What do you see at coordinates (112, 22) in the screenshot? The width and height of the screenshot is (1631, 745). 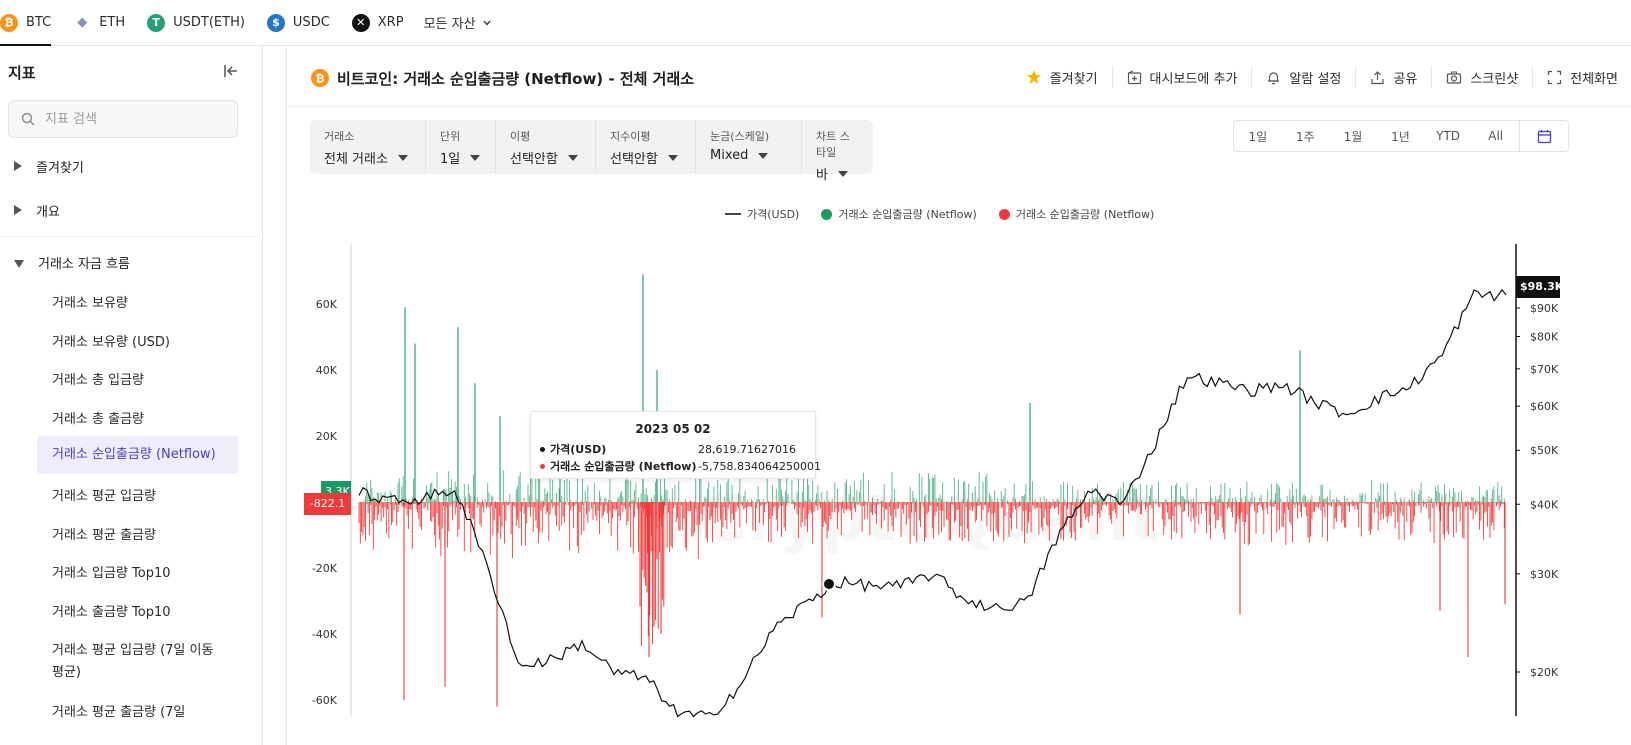 I see `asset-tab-label: ETH` at bounding box center [112, 22].